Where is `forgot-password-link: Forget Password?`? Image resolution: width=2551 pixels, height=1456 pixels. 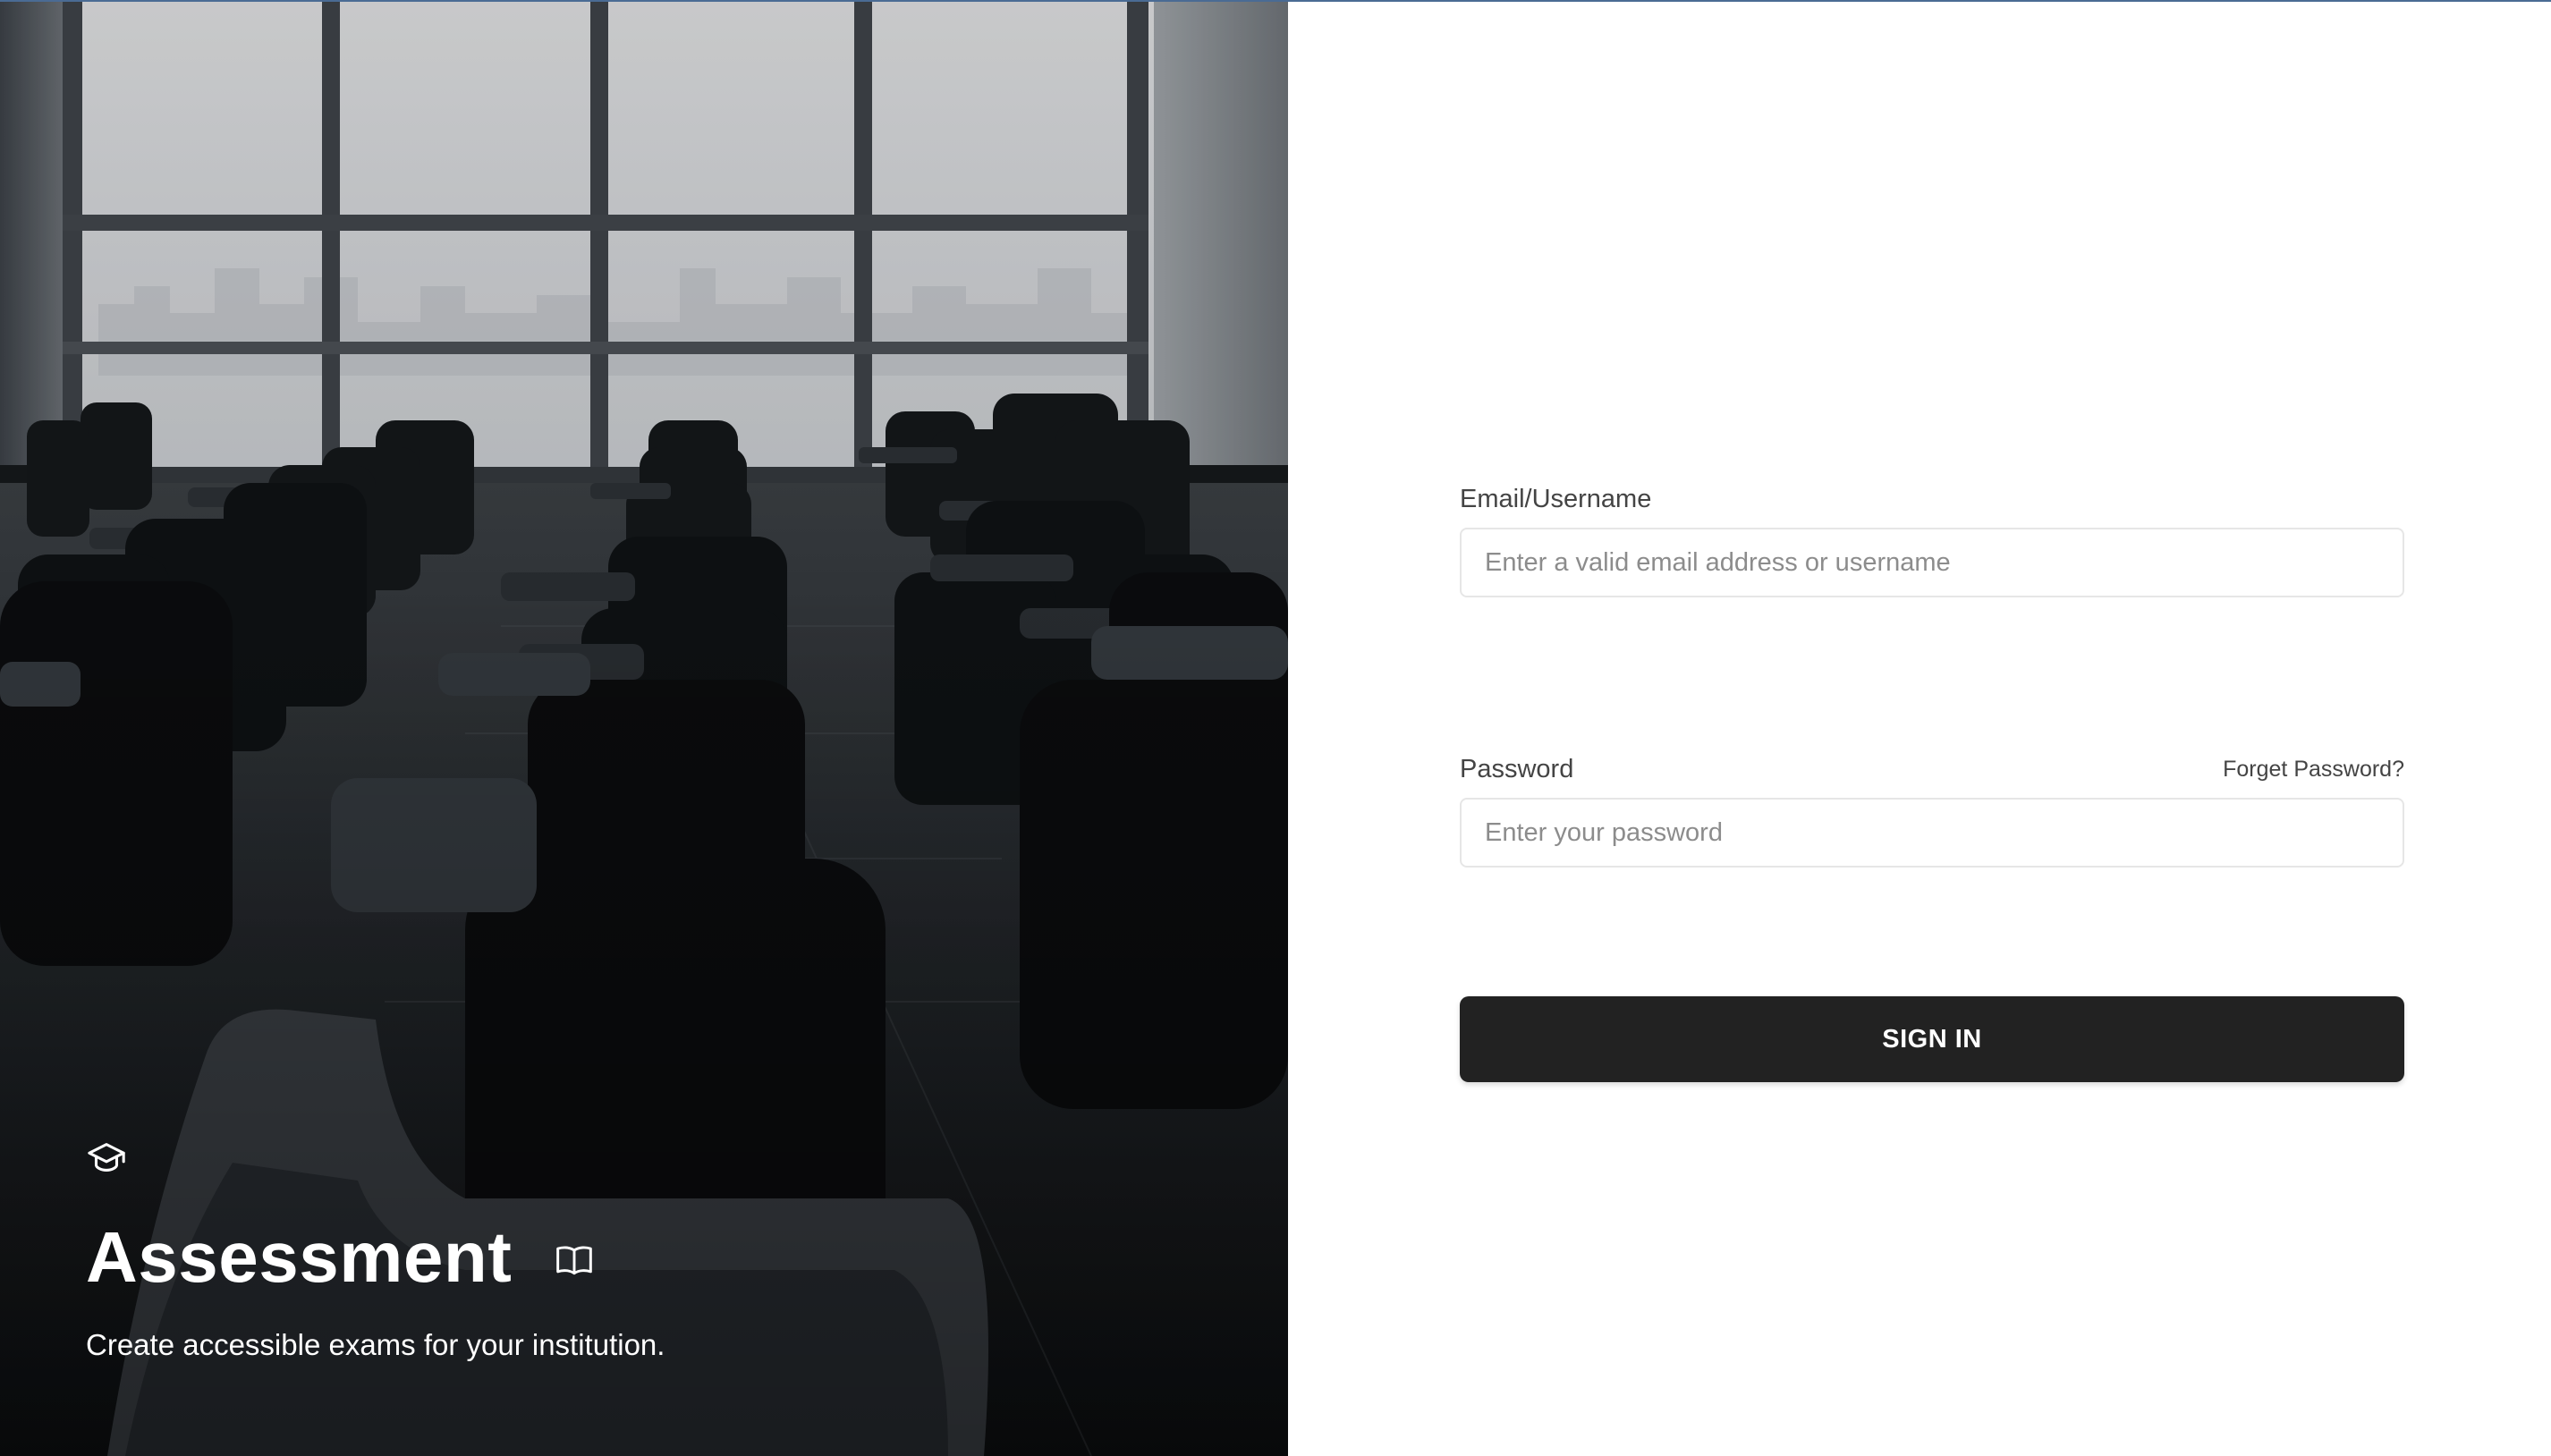
forgot-password-link: Forget Password? is located at coordinates (2314, 770).